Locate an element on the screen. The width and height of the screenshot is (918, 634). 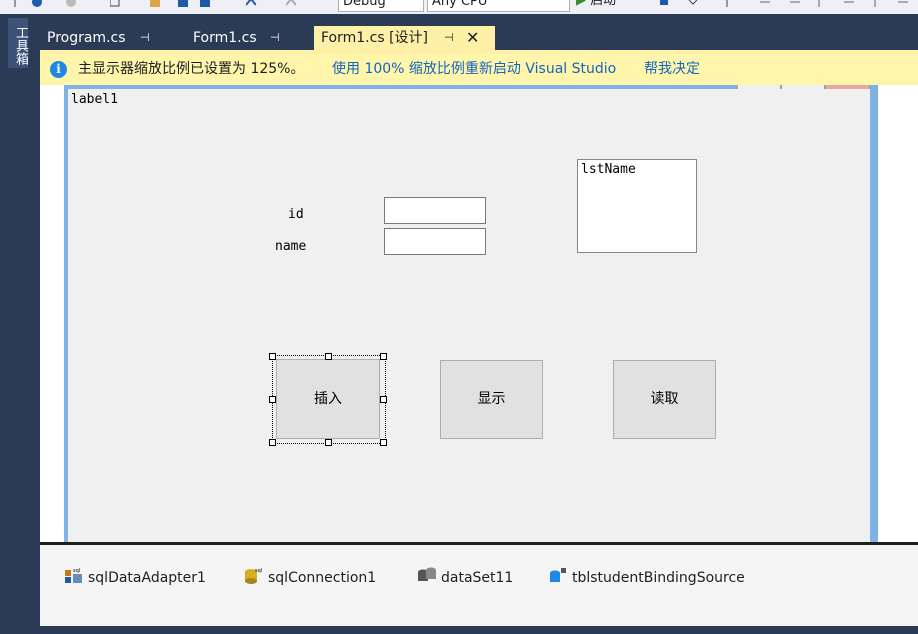
close-icon: ✕ is located at coordinates (472, 38).